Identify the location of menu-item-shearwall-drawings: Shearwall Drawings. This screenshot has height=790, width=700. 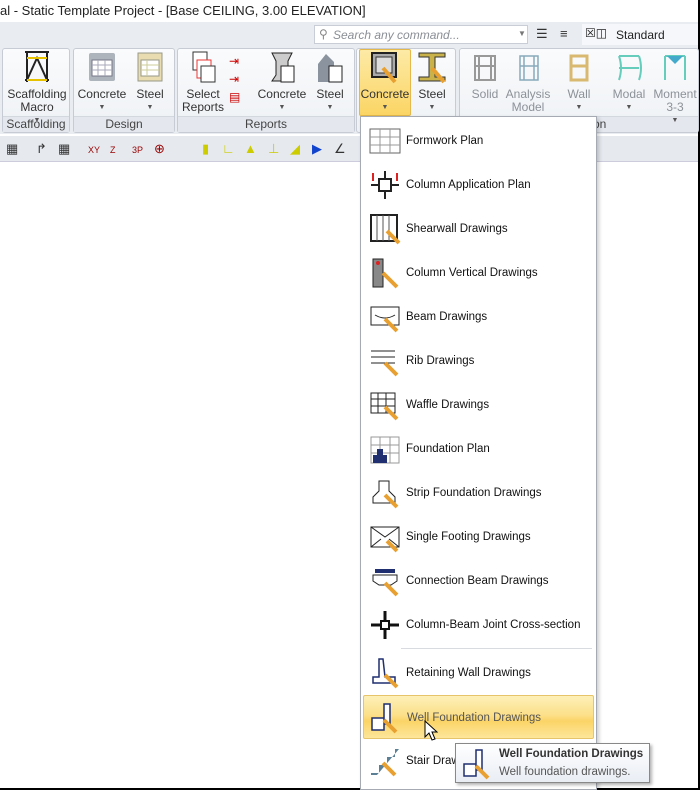
(478, 229).